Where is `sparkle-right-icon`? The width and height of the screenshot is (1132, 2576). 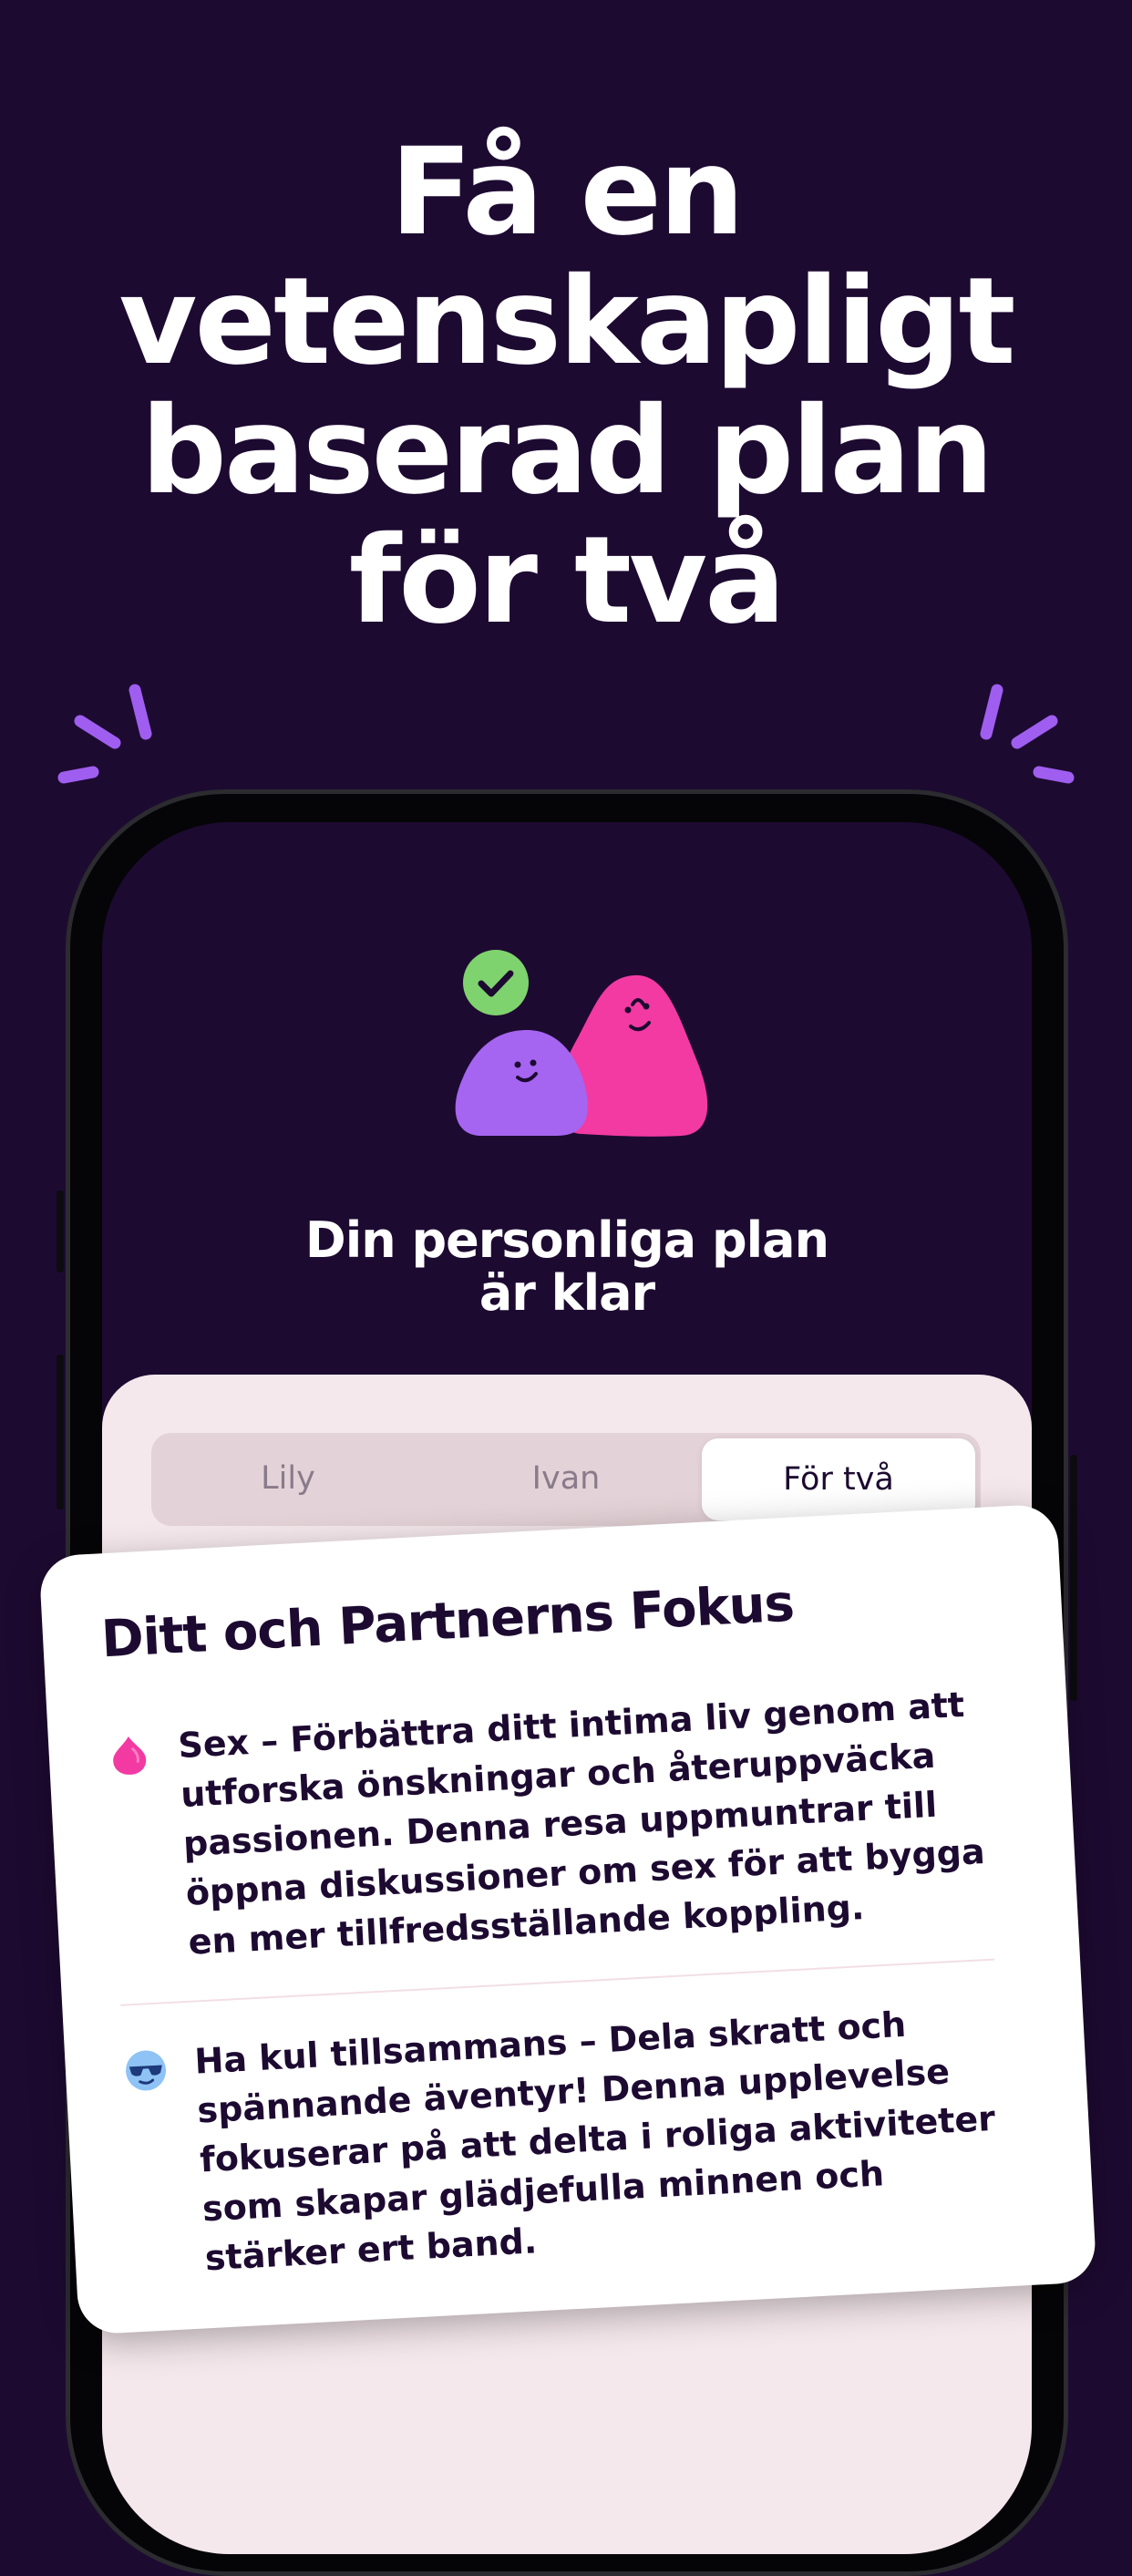
sparkle-right-icon is located at coordinates (1027, 734).